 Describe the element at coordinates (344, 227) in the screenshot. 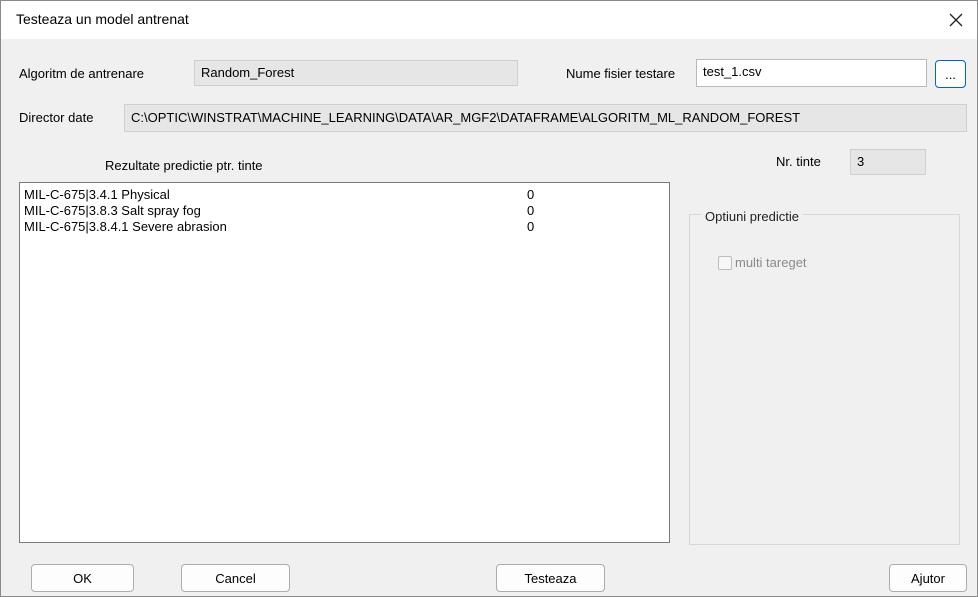

I see `list-item: MIL-C-675|3.8.4.1 Severe abrasion 0` at that location.